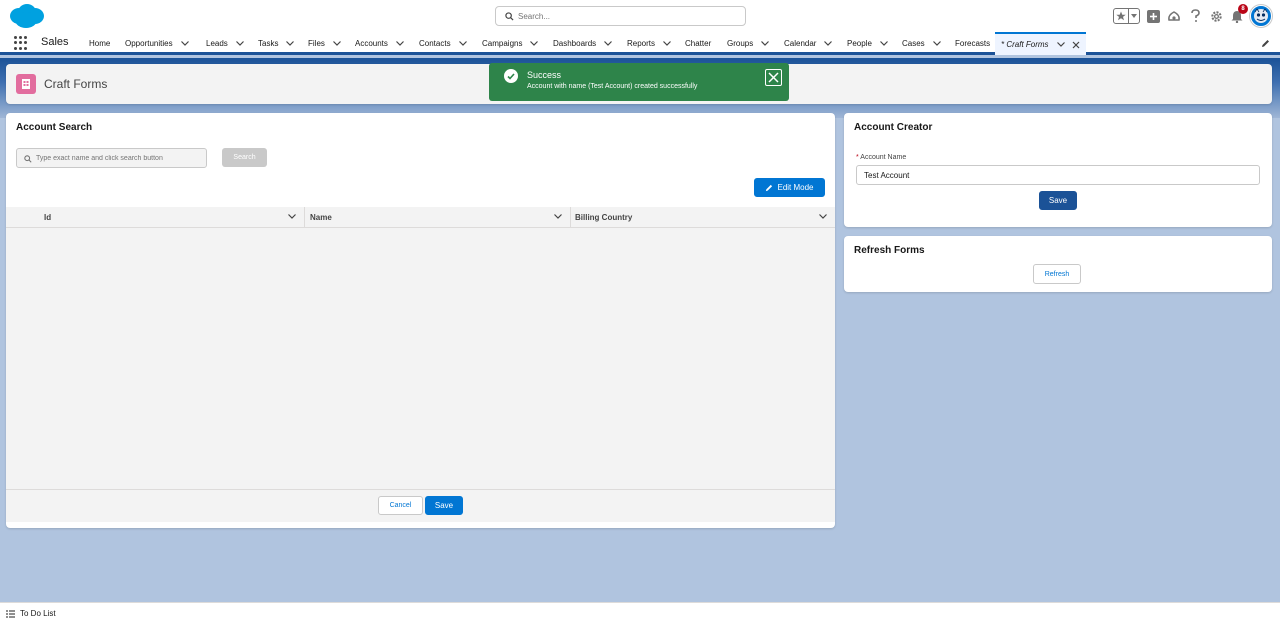 The width and height of the screenshot is (1280, 625). Describe the element at coordinates (640, 613) in the screenshot. I see `utility-bar: To Do List` at that location.